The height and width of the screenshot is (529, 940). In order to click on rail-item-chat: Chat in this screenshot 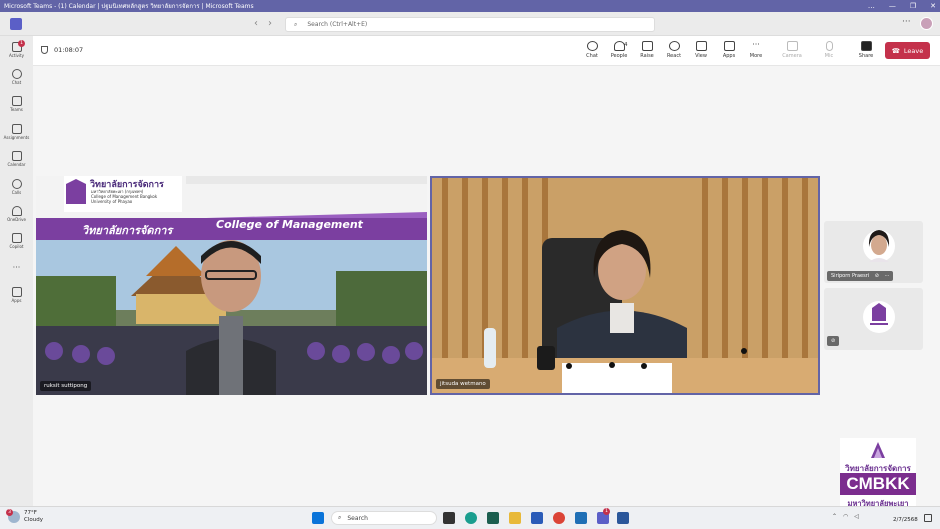, I will do `click(16, 77)`.